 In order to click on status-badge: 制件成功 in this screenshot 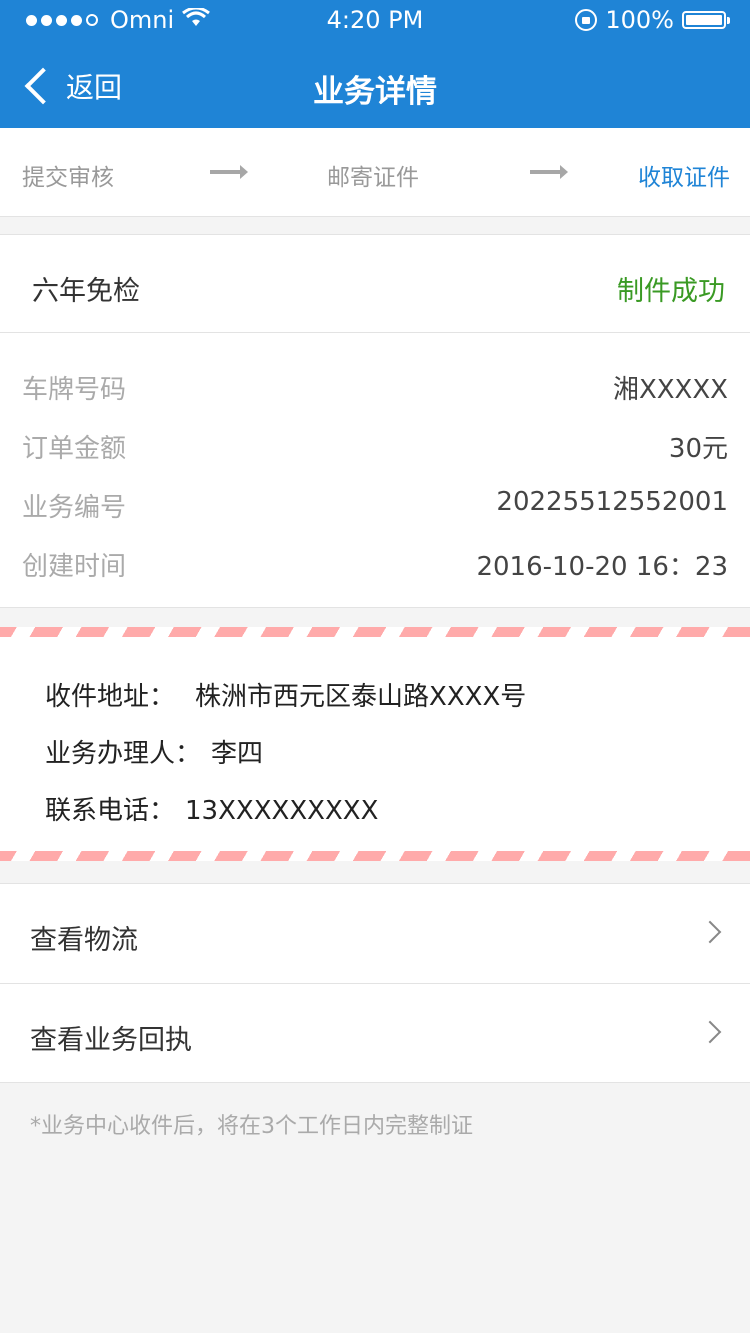, I will do `click(671, 291)`.